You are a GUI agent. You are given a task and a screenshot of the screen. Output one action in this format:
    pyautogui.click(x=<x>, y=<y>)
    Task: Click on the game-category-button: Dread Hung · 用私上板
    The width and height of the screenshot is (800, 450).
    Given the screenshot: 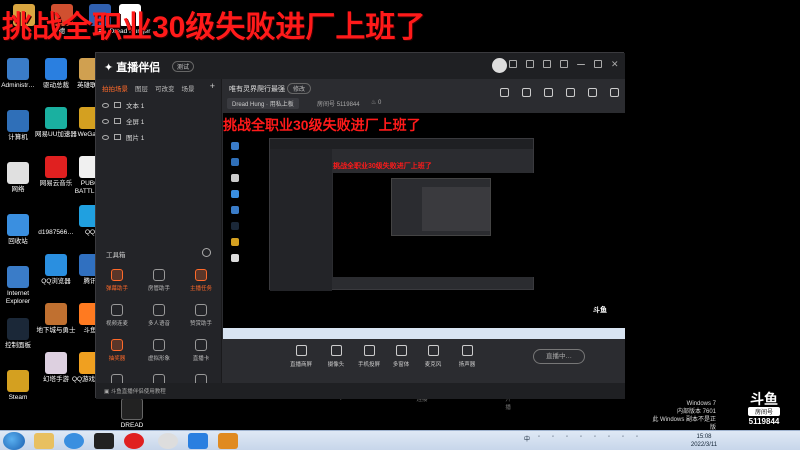 What is the action you would take?
    pyautogui.click(x=263, y=103)
    